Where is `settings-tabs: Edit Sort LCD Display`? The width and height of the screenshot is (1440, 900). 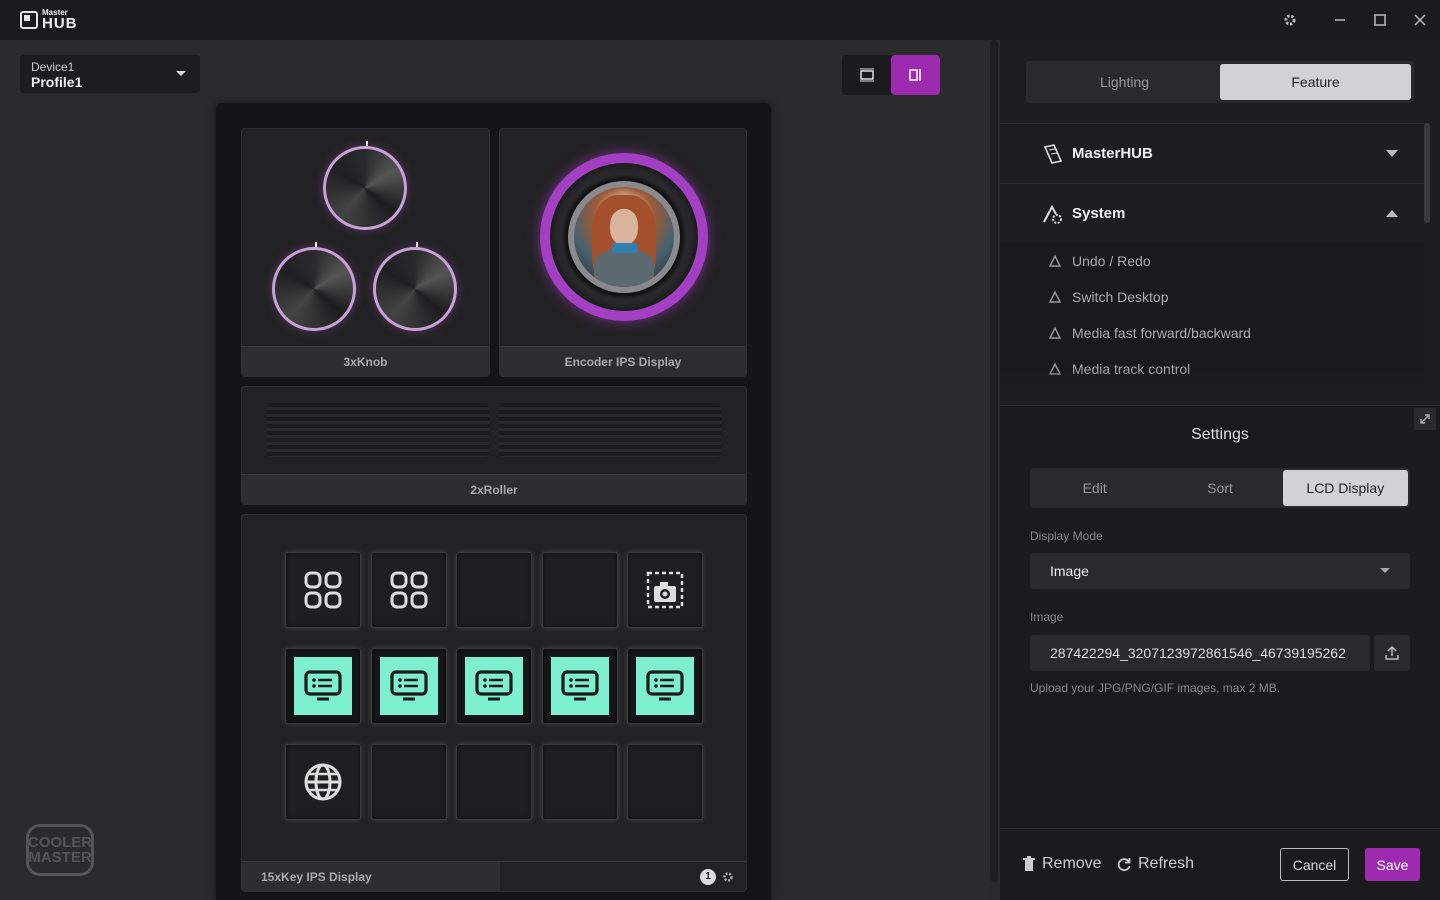 settings-tabs: Edit Sort LCD Display is located at coordinates (1220, 488).